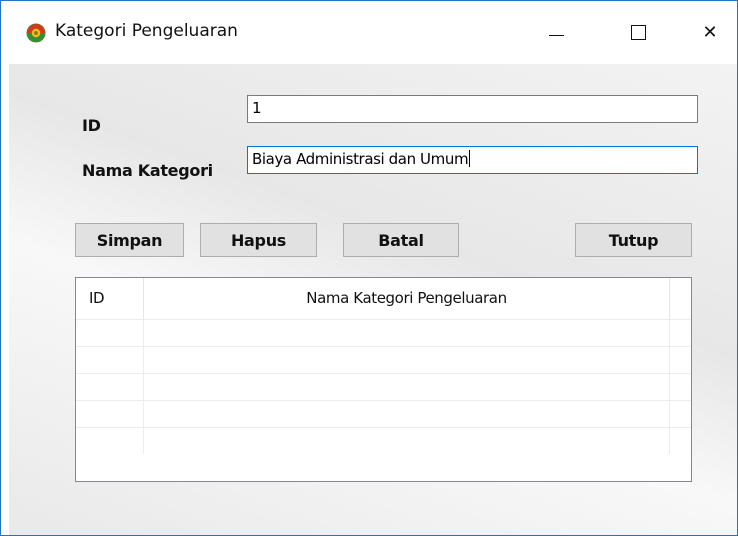 This screenshot has height=536, width=738. Describe the element at coordinates (257, 108) in the screenshot. I see `id-input-value: 1` at that location.